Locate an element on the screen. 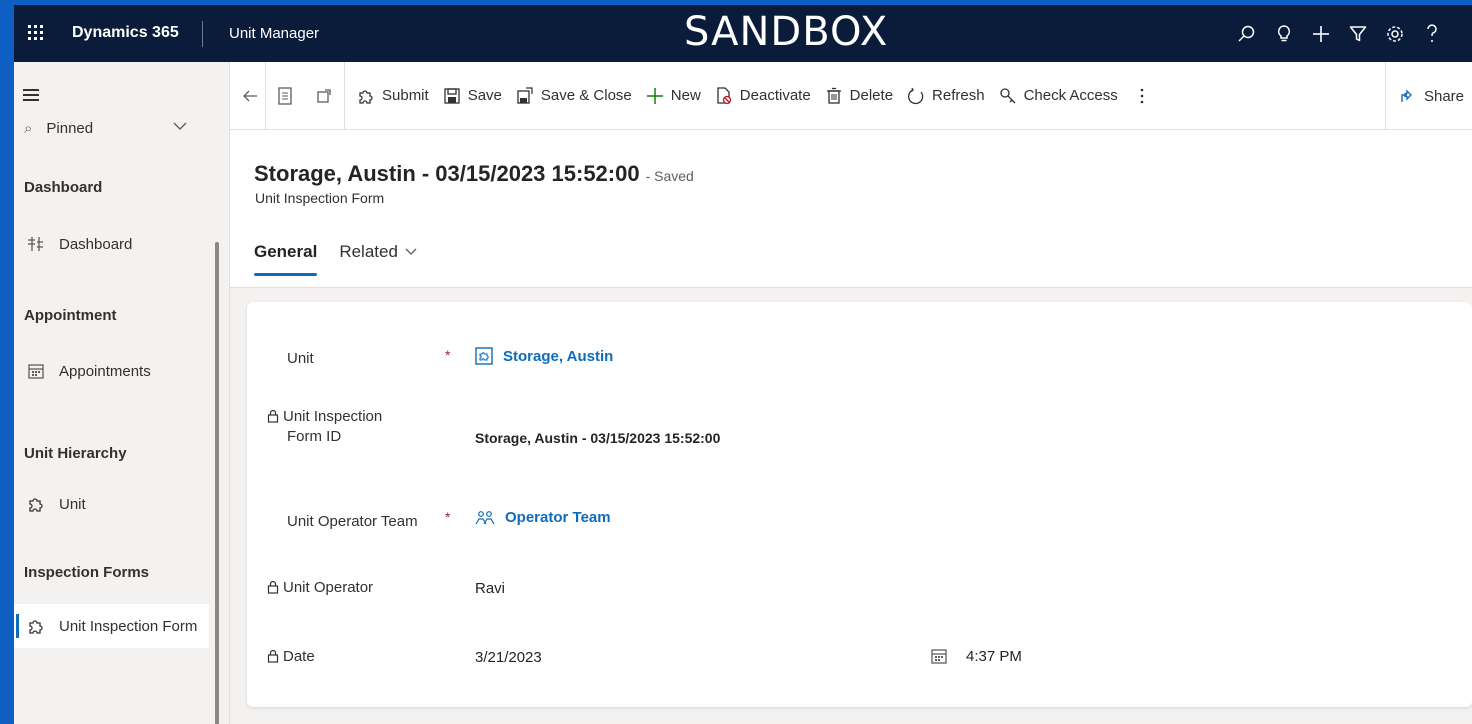  deactivate-button: Deactivate is located at coordinates (763, 96).